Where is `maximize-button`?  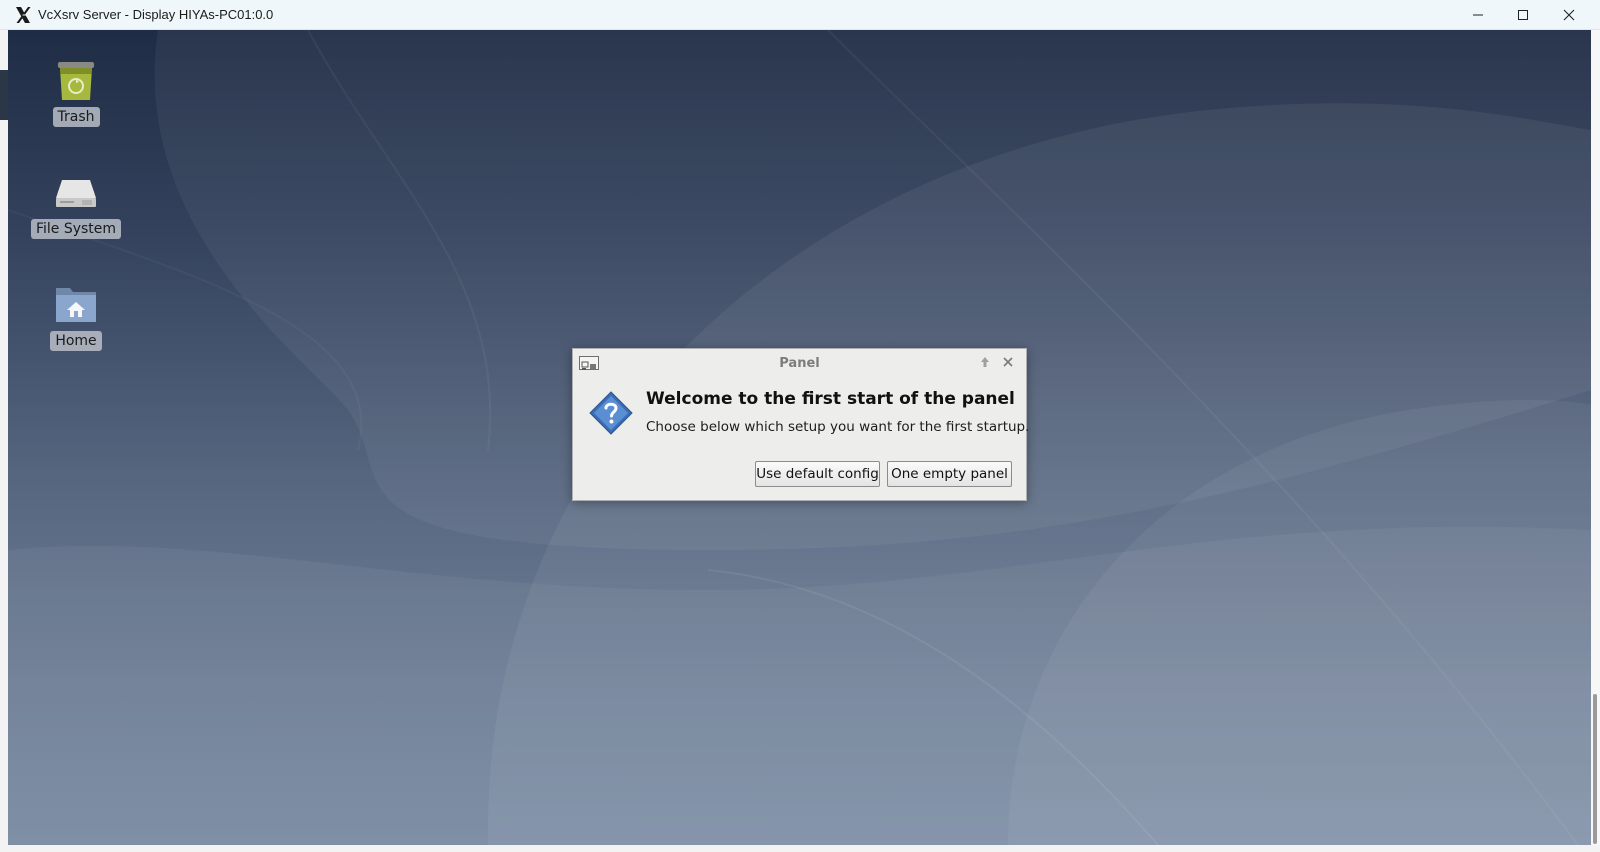
maximize-button is located at coordinates (1523, 15).